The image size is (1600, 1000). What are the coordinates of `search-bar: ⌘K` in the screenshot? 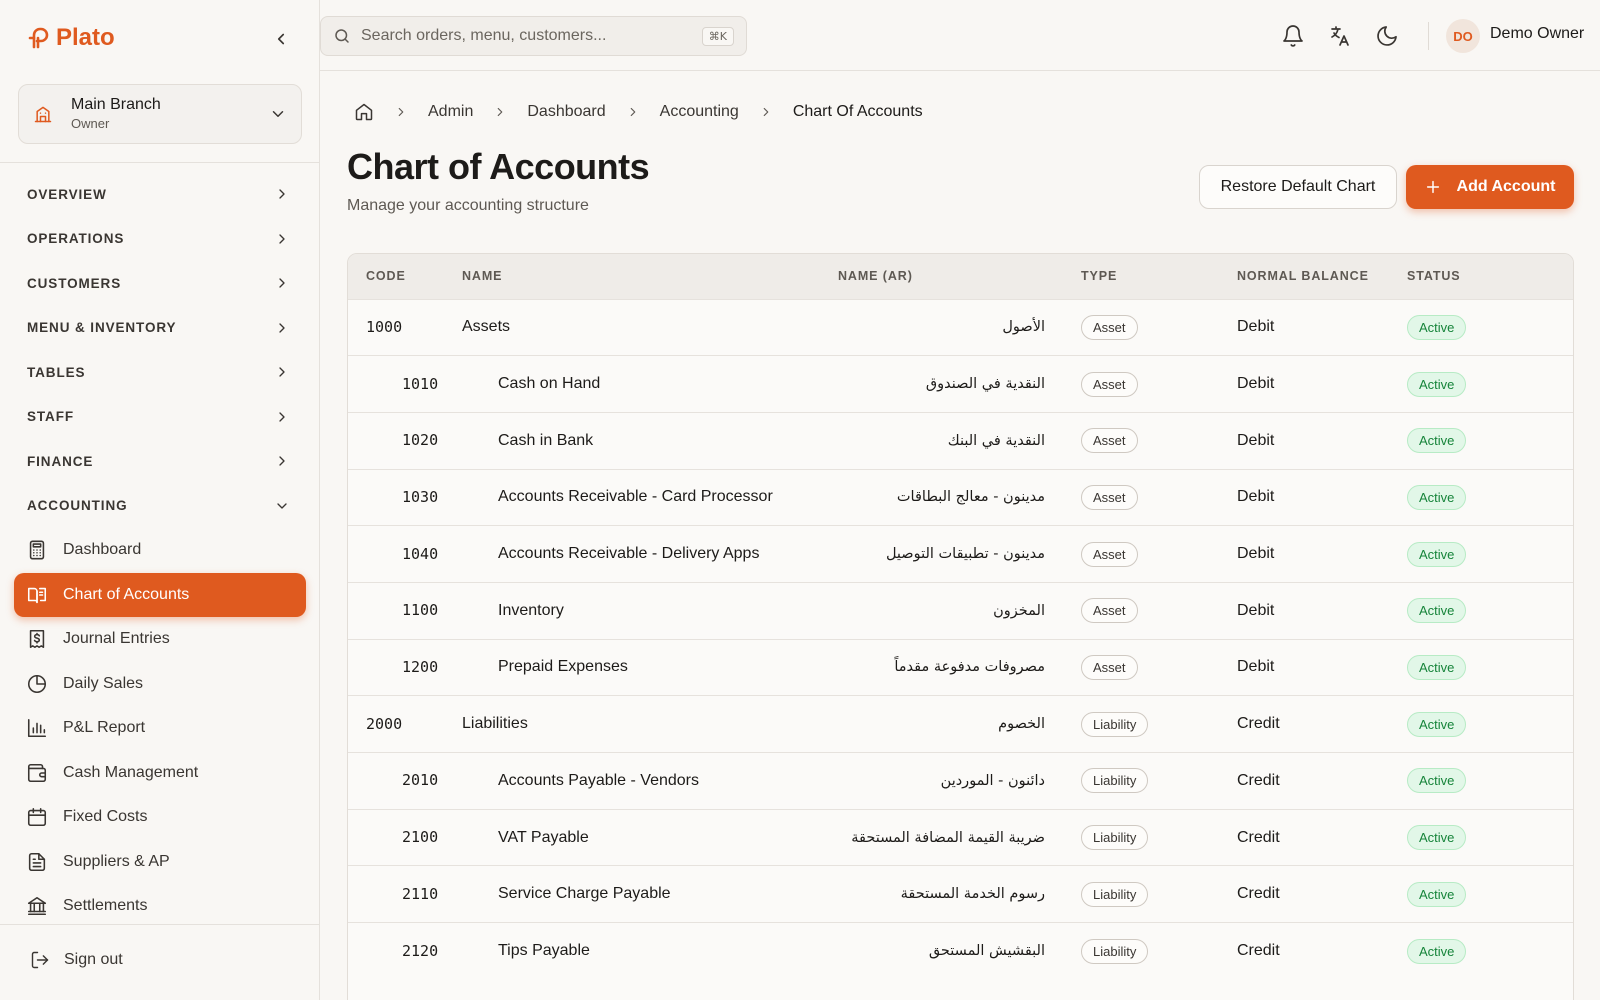 It's located at (533, 36).